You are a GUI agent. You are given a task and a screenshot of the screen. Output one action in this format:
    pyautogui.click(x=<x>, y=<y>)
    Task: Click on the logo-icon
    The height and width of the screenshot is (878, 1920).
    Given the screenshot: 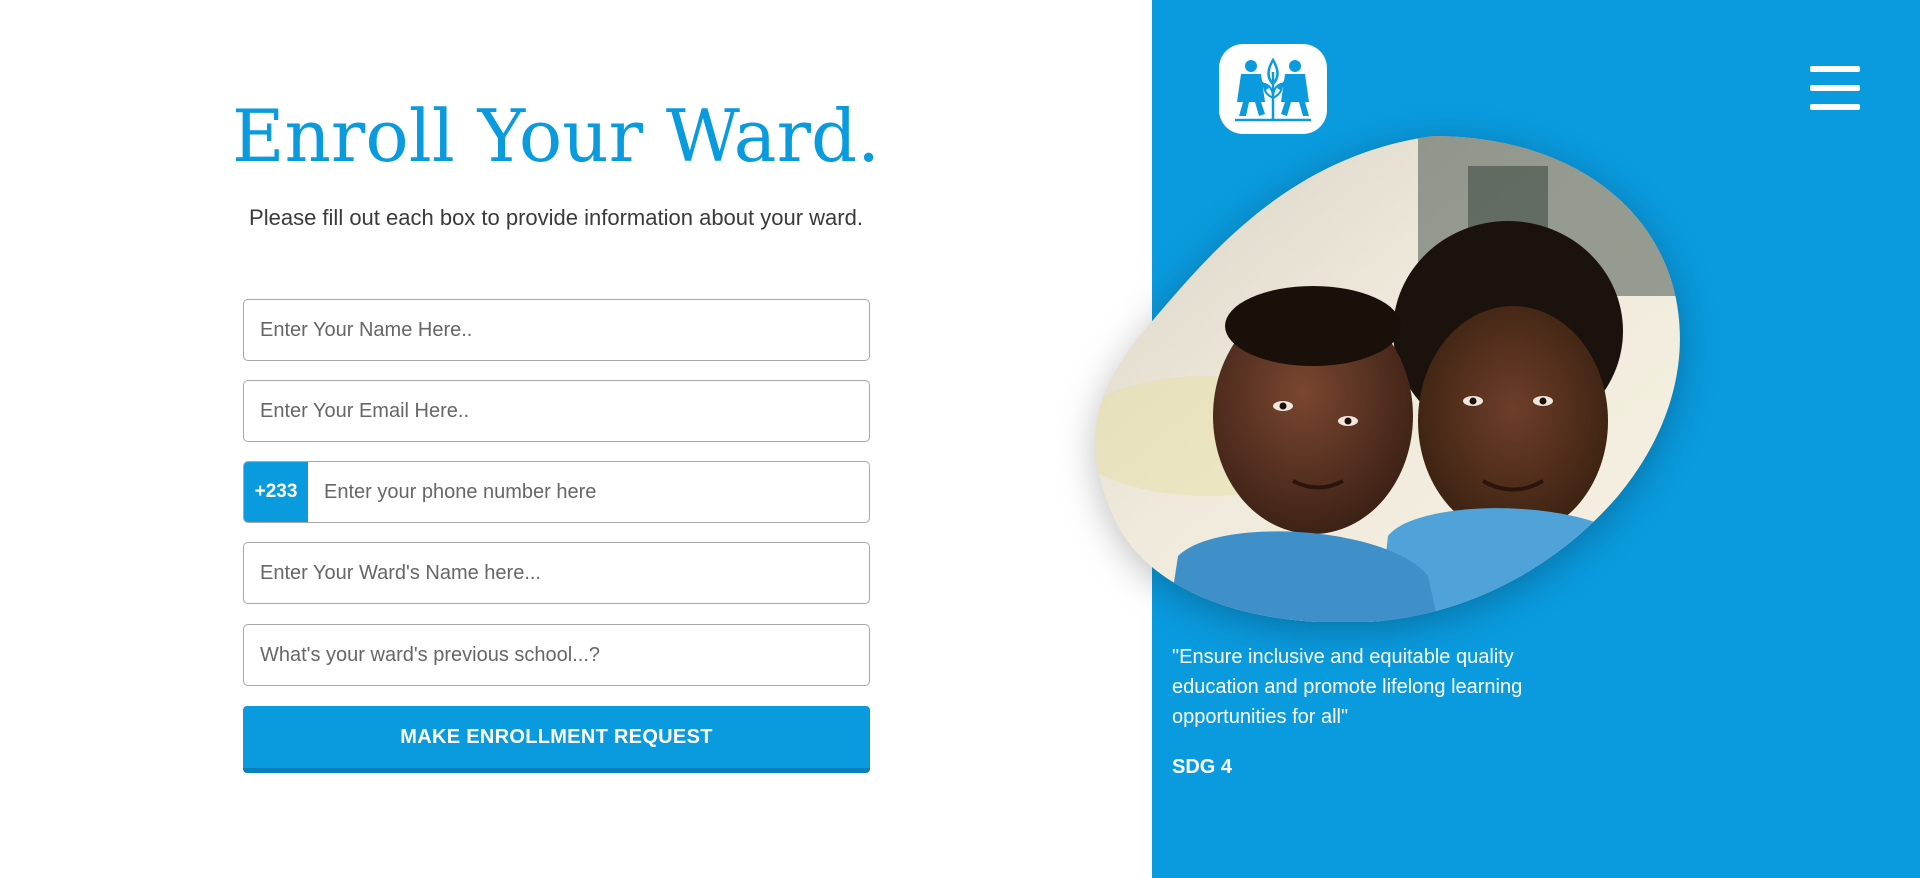 What is the action you would take?
    pyautogui.click(x=1273, y=89)
    